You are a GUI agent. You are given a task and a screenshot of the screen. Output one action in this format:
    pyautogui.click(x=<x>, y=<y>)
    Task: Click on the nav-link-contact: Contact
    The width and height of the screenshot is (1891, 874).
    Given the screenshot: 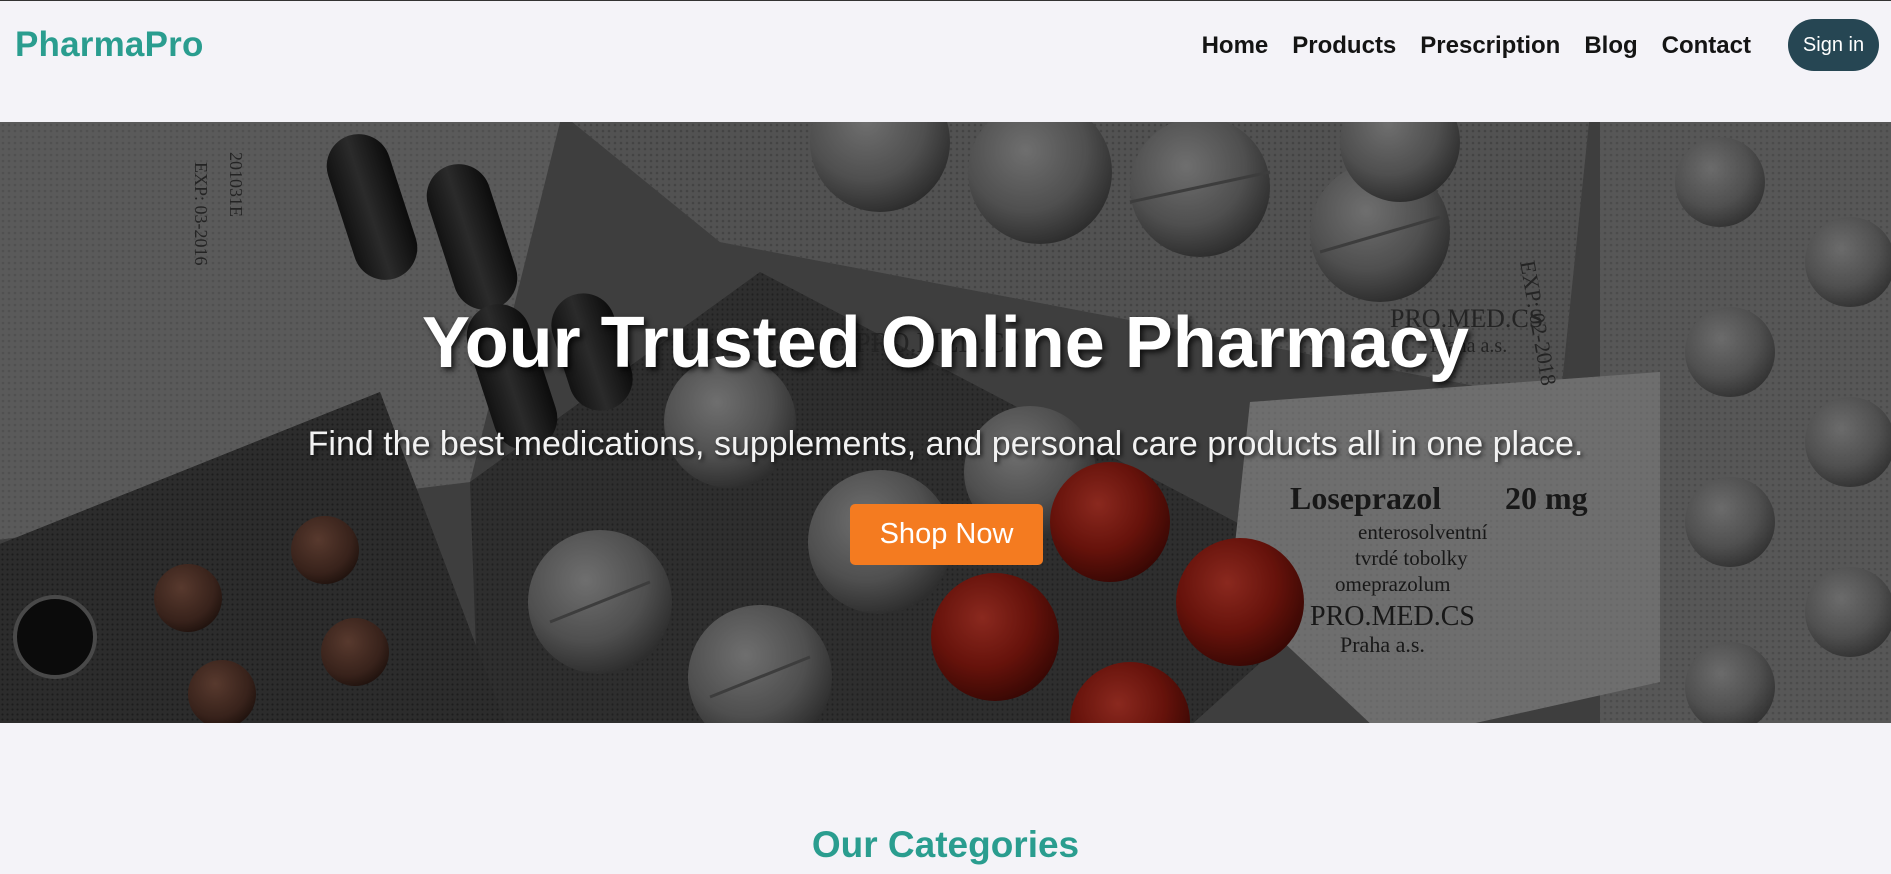 What is the action you would take?
    pyautogui.click(x=1706, y=46)
    